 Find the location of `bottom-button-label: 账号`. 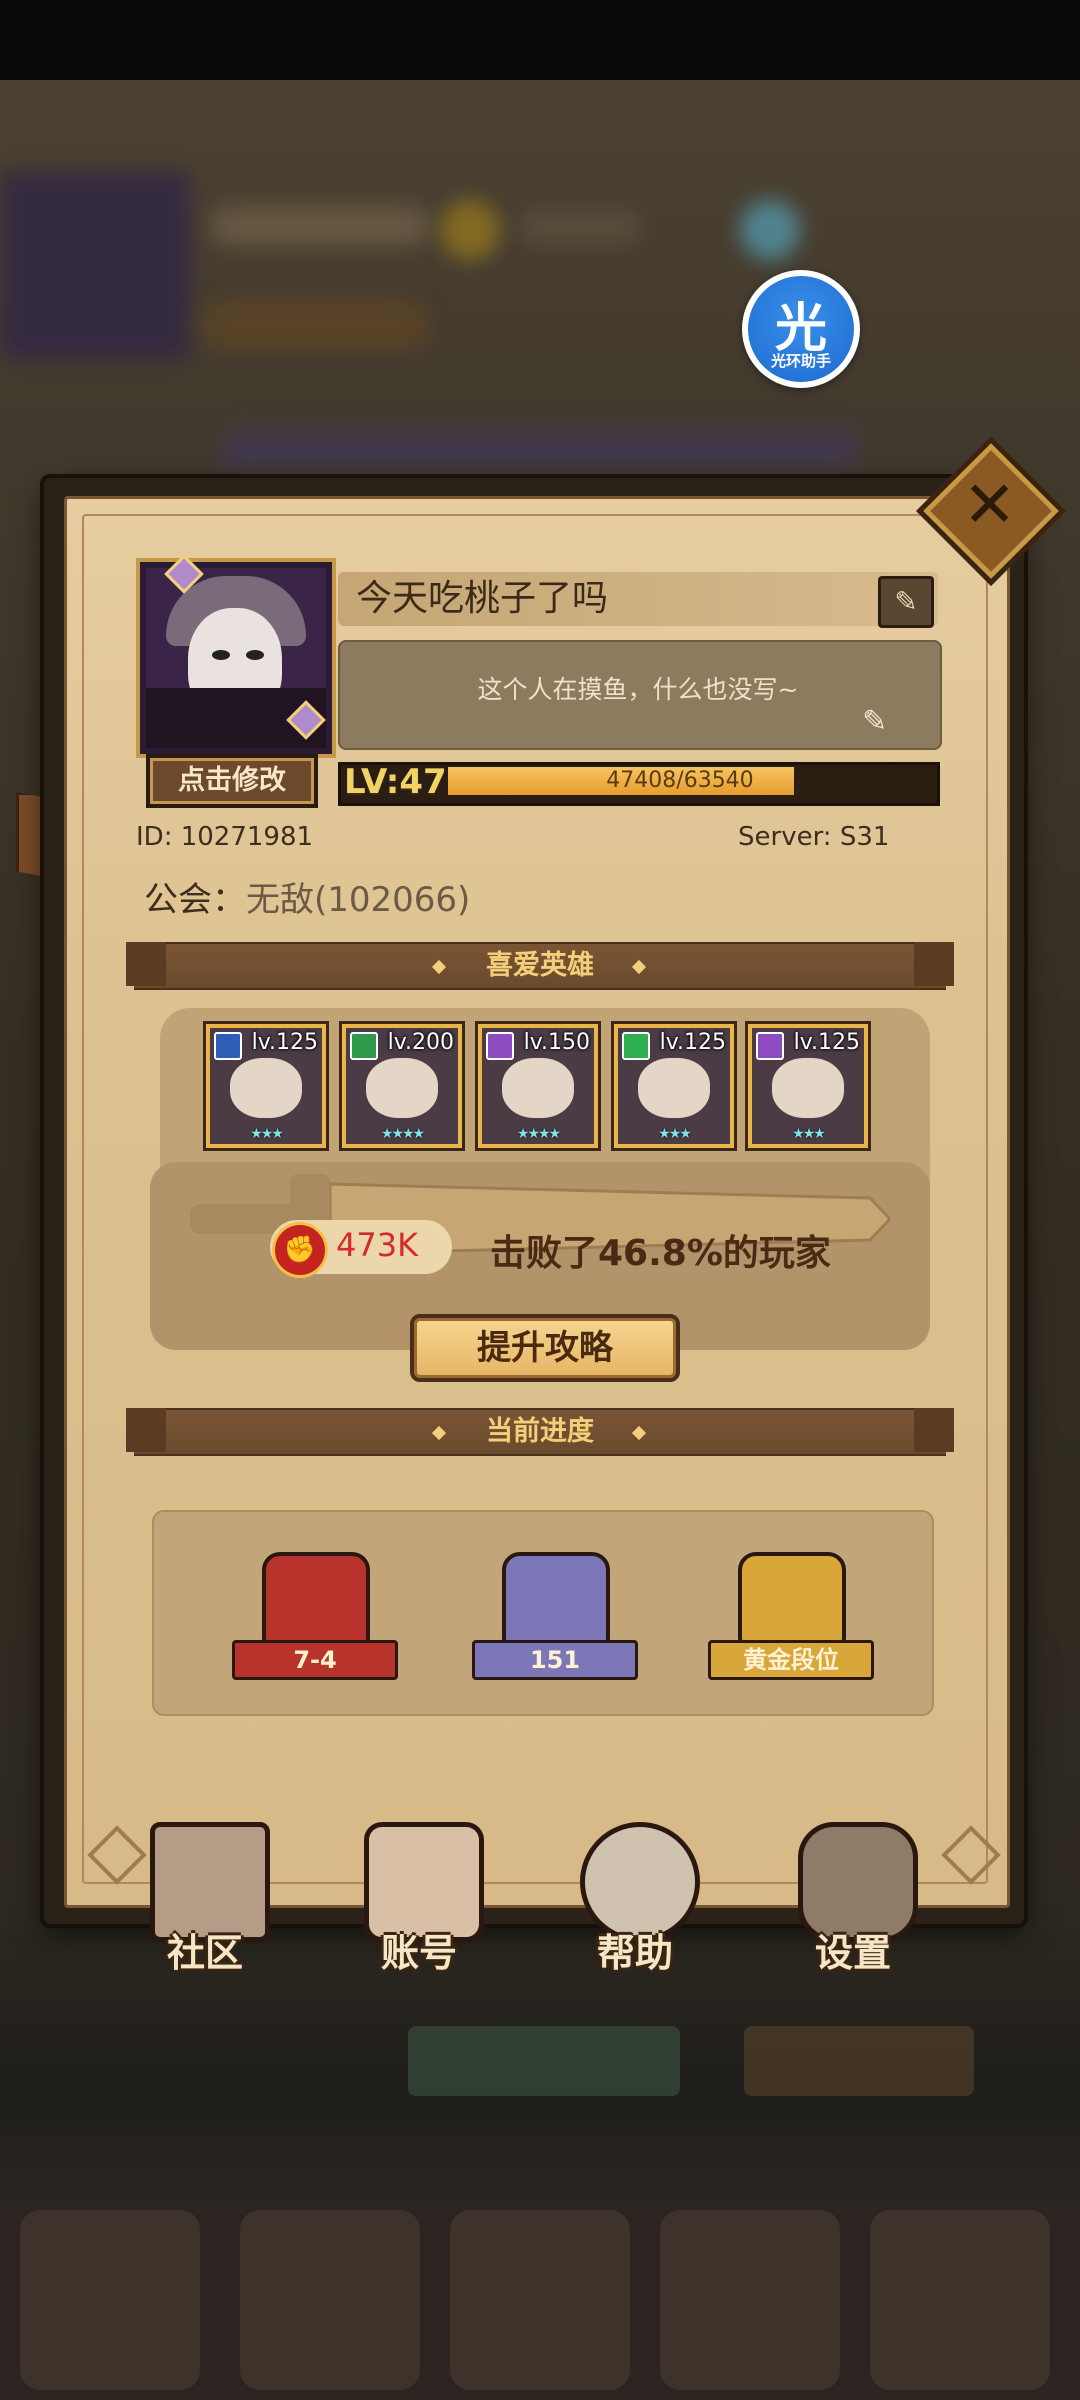

bottom-button-label: 账号 is located at coordinates (418, 1953).